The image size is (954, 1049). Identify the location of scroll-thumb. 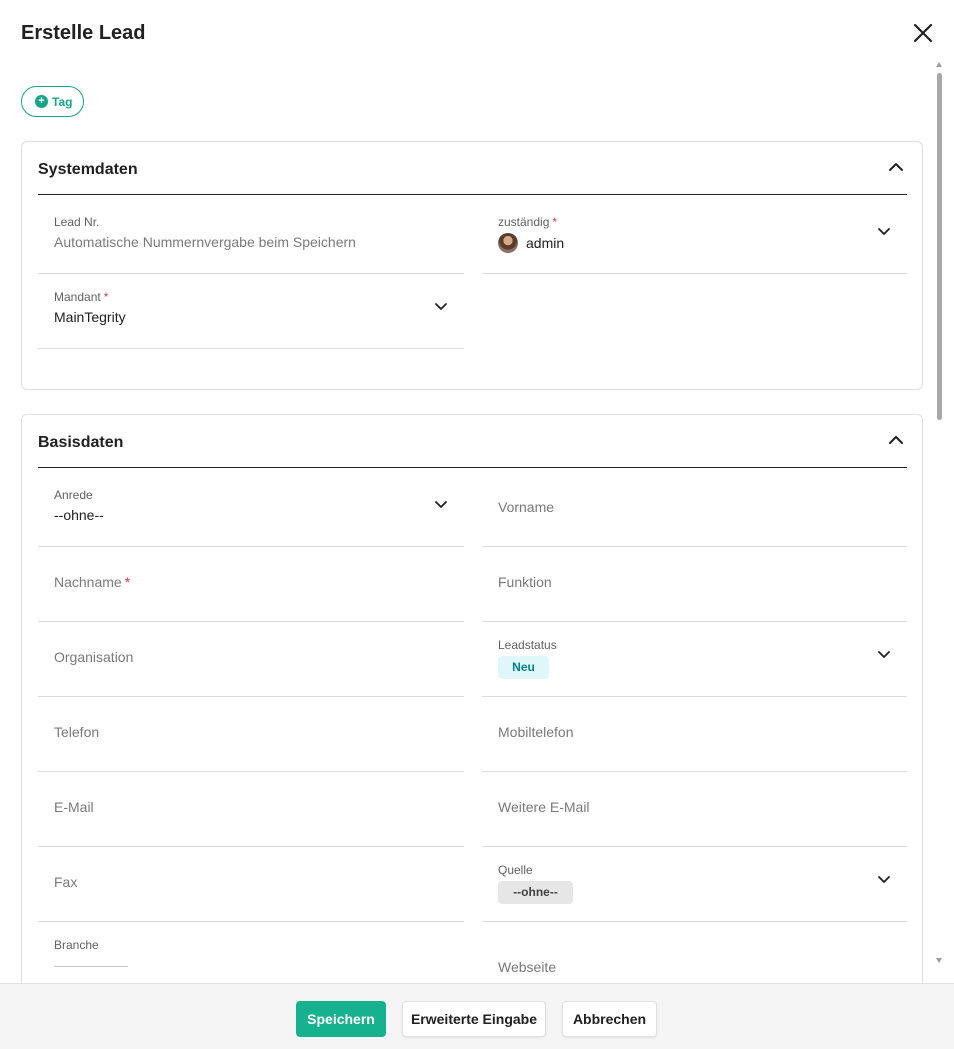
(939, 246).